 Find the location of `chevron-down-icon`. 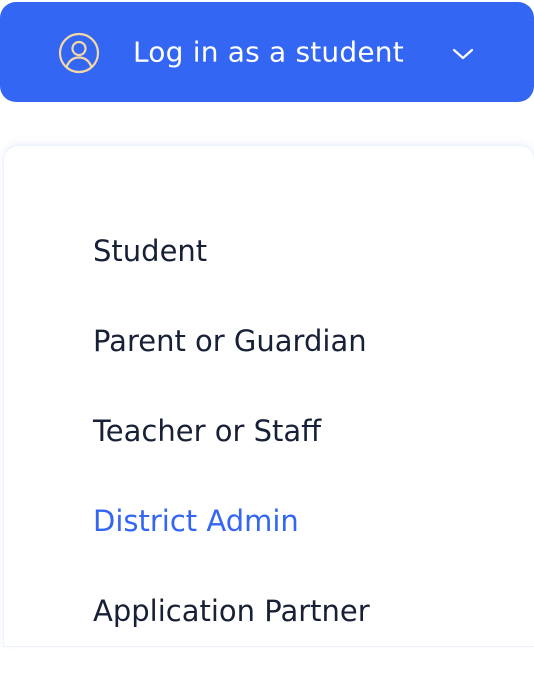

chevron-down-icon is located at coordinates (463, 54).